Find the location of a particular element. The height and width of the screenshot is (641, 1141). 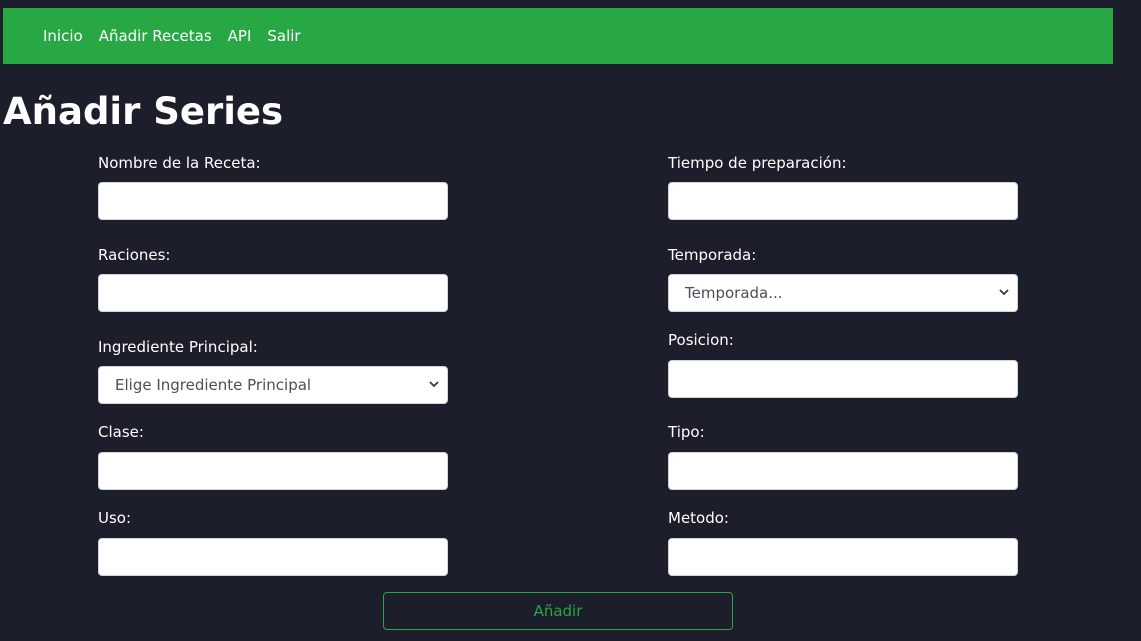

nombre-input is located at coordinates (273, 201).